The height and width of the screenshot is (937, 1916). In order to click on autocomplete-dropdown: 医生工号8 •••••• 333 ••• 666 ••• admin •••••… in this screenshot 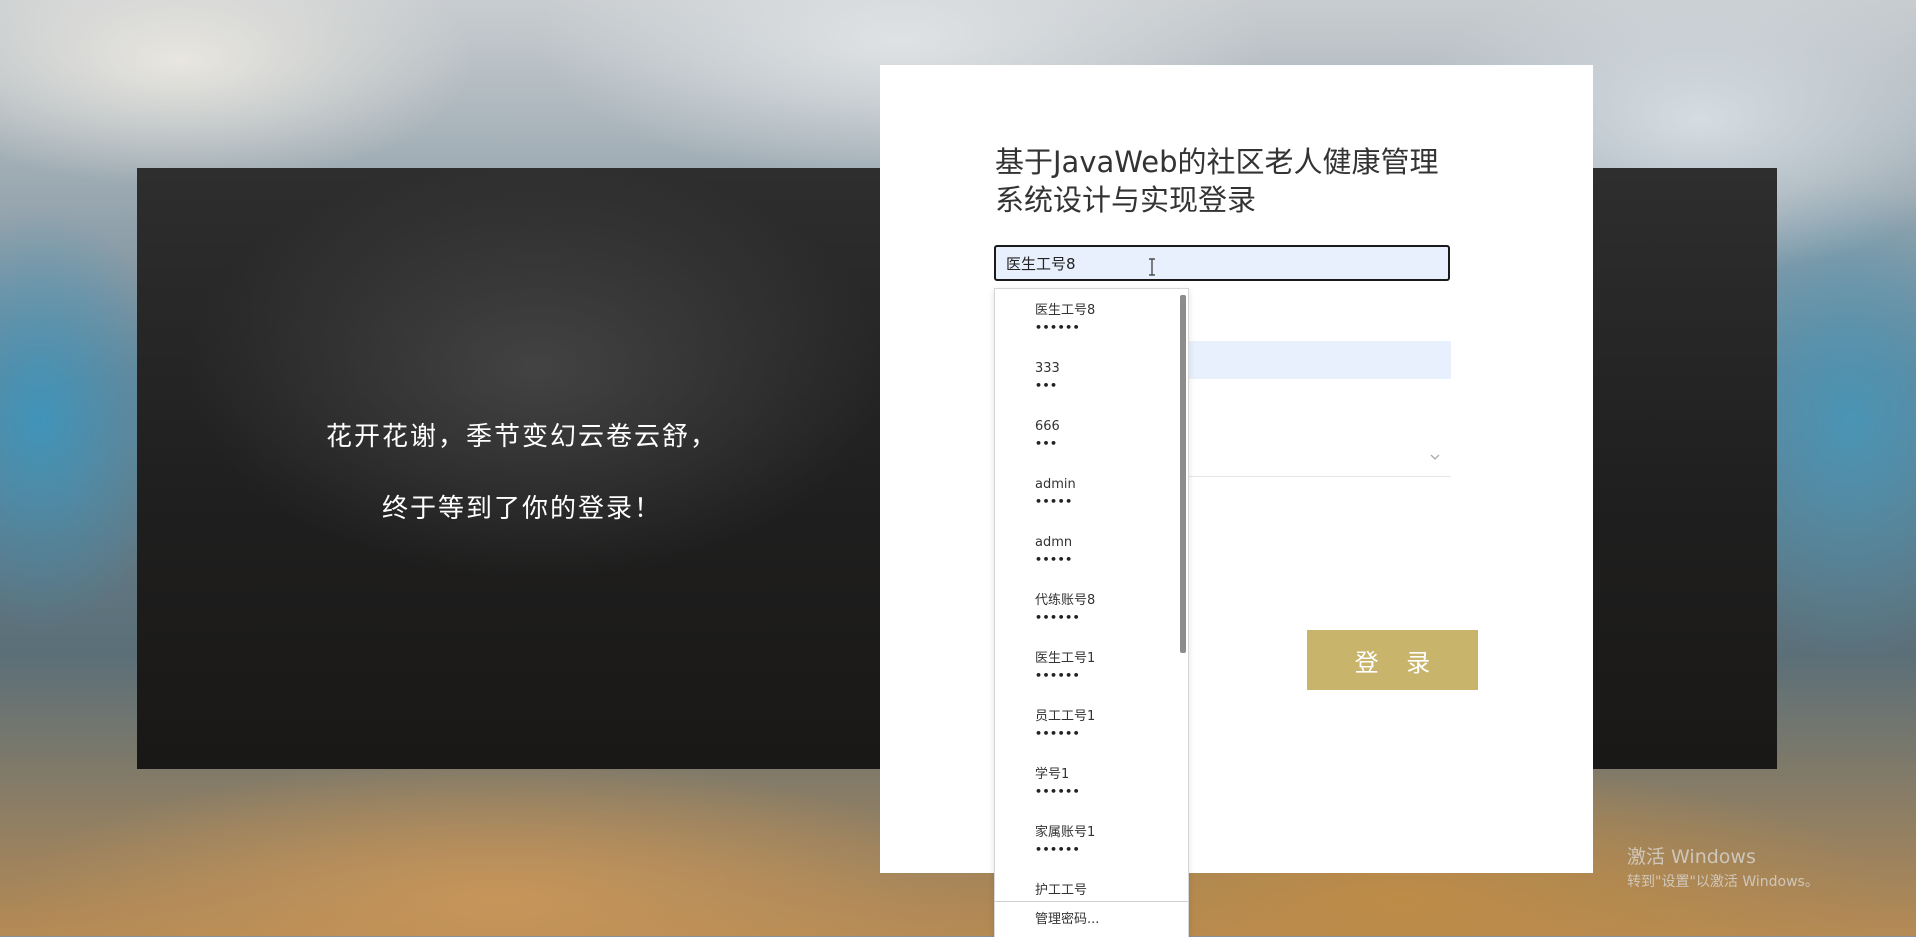, I will do `click(1091, 612)`.